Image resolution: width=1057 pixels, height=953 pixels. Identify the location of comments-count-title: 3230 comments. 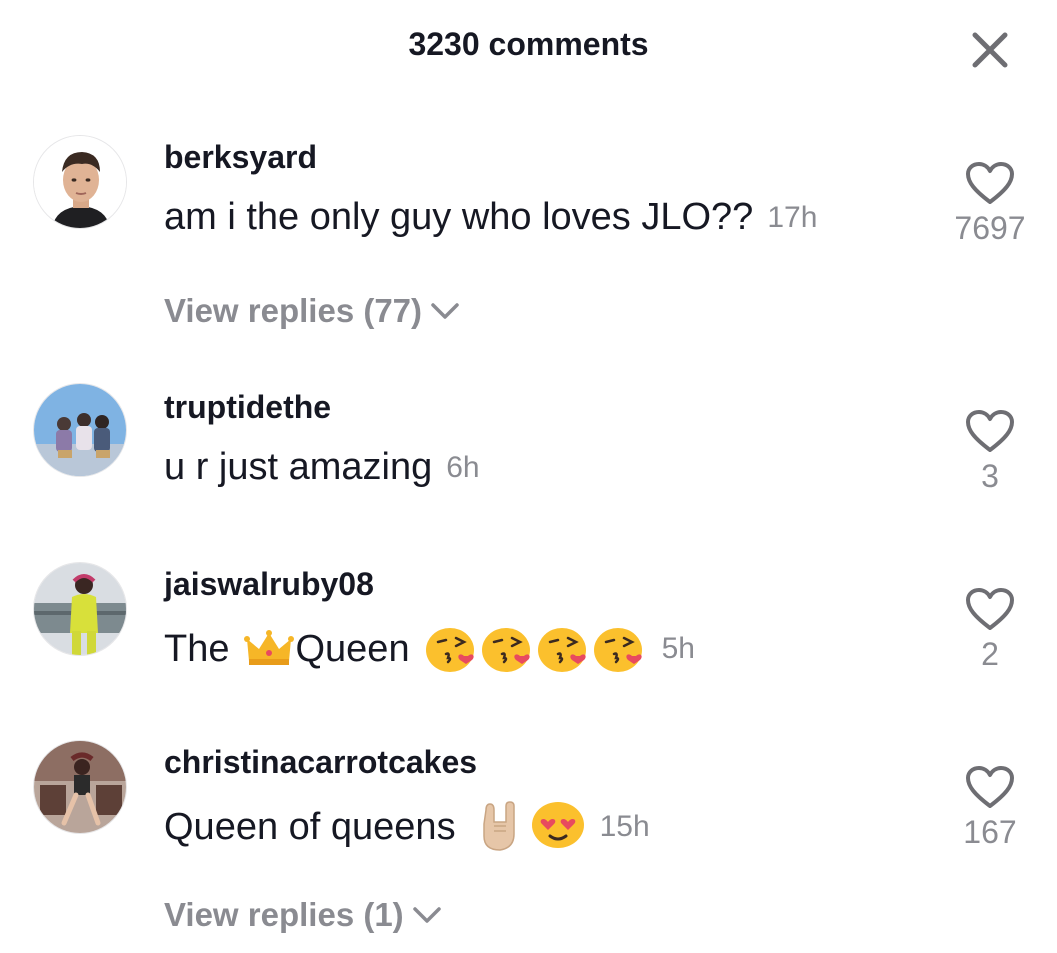
(528, 44).